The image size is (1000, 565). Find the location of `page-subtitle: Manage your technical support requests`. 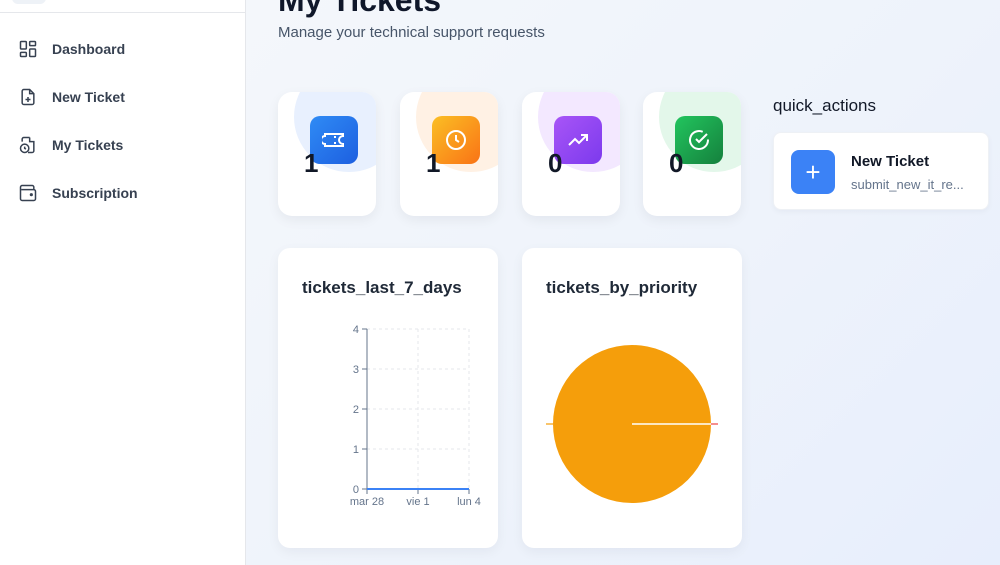

page-subtitle: Manage your technical support requests is located at coordinates (411, 32).